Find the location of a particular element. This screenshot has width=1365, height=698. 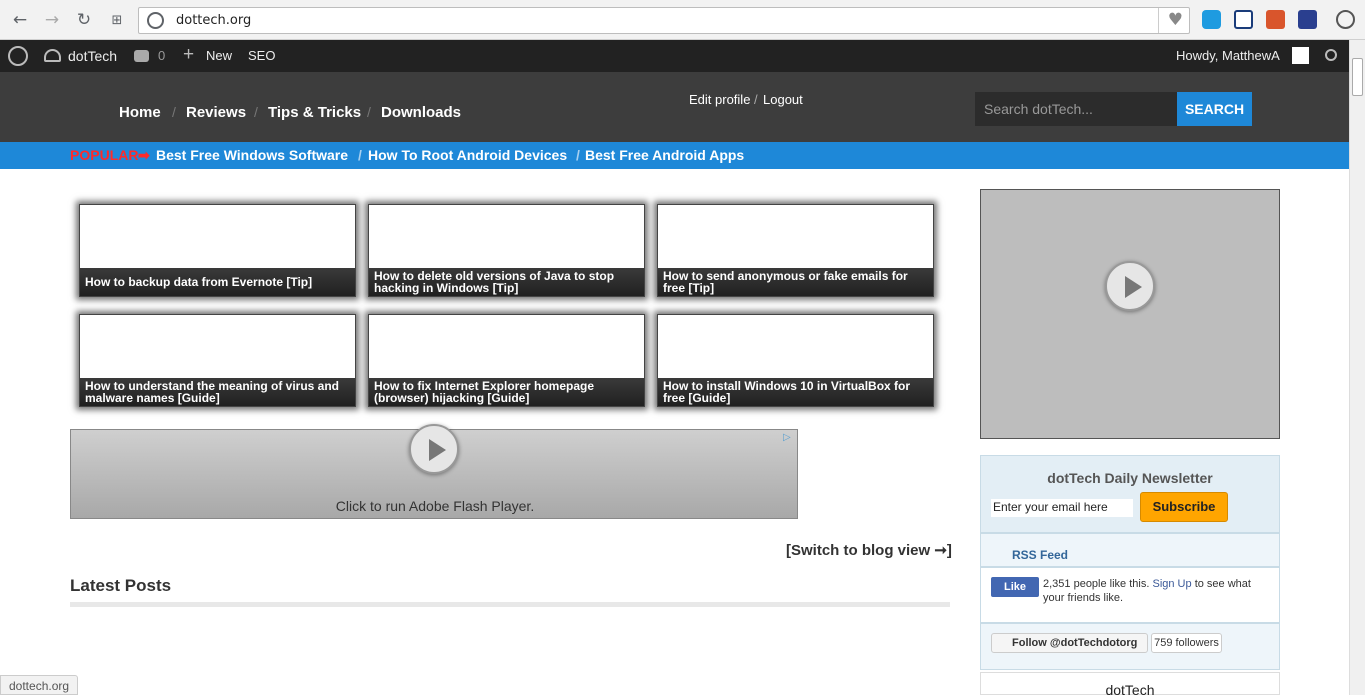

sidebar-footer-title: dotTech is located at coordinates (1130, 690).